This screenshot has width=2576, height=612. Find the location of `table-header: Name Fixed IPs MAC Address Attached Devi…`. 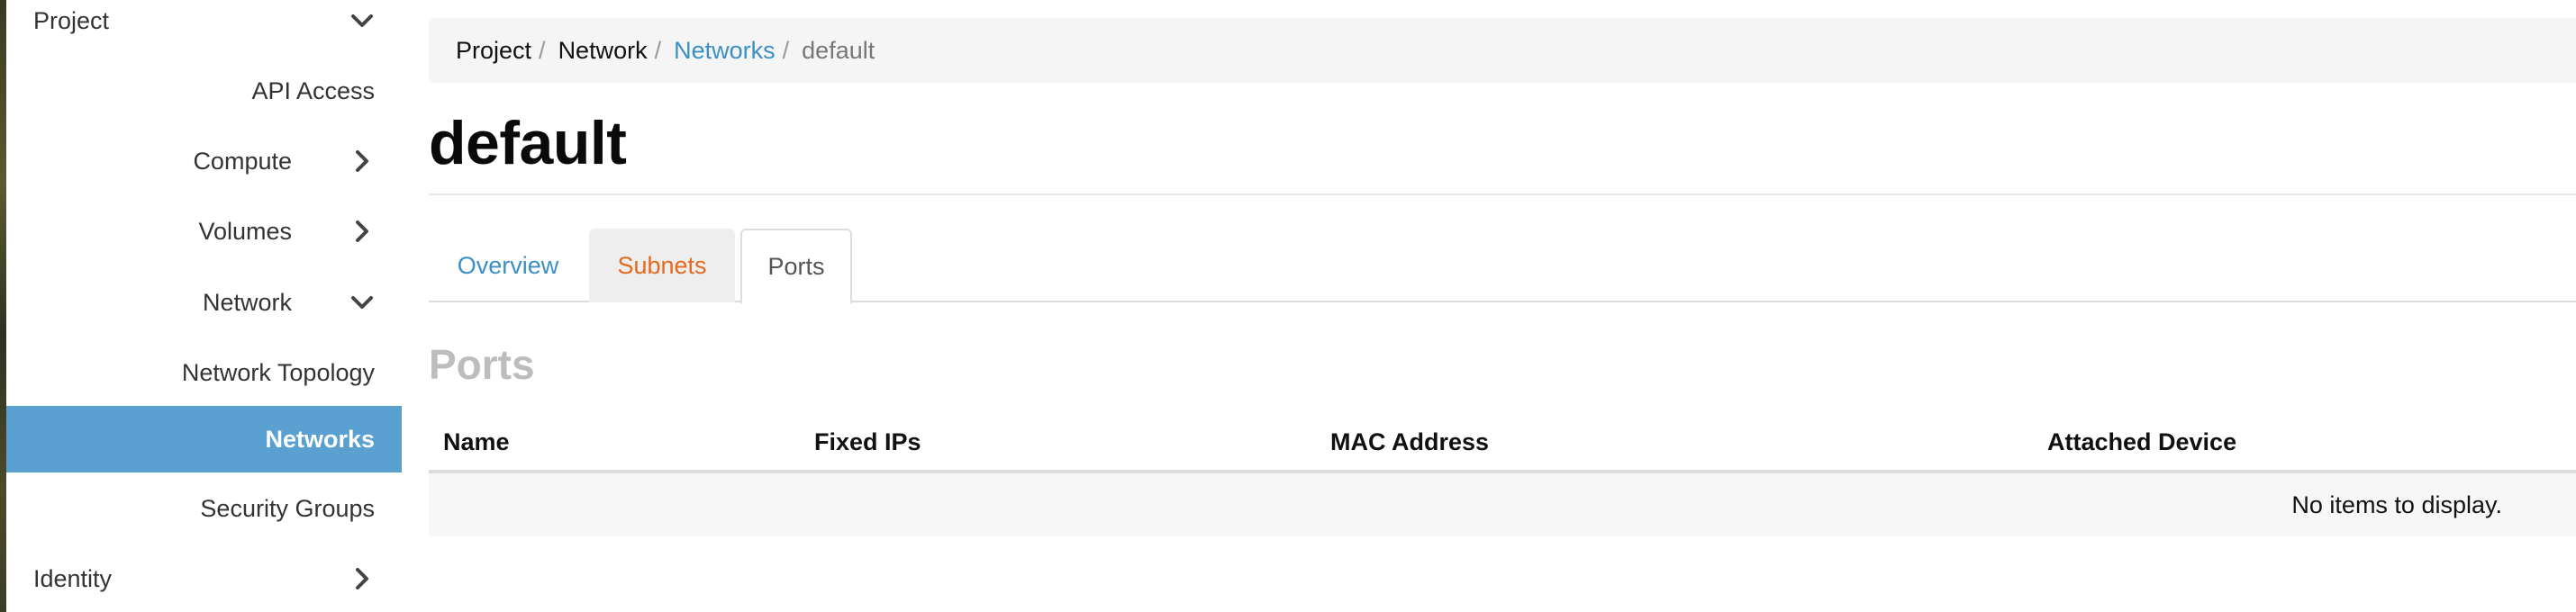

table-header: Name Fixed IPs MAC Address Attached Devi… is located at coordinates (1502, 442).